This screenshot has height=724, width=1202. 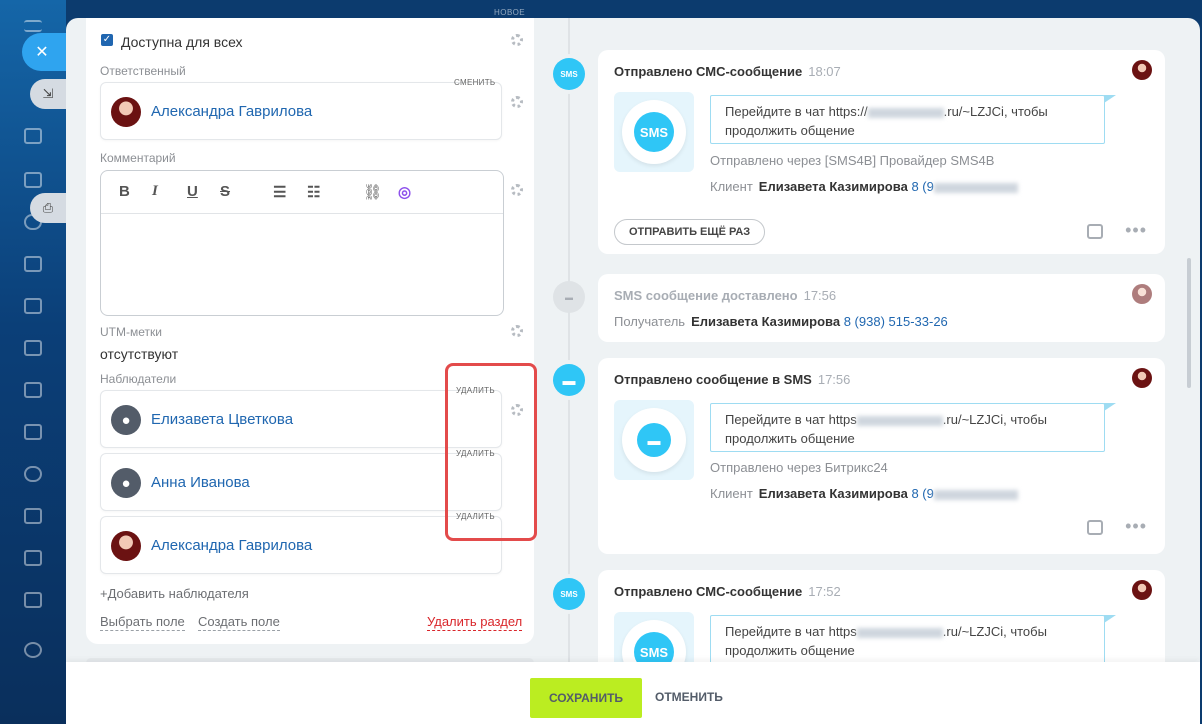 I want to click on timeline-item-title: SMS сообщение доставлено 17:56, so click(x=725, y=295).